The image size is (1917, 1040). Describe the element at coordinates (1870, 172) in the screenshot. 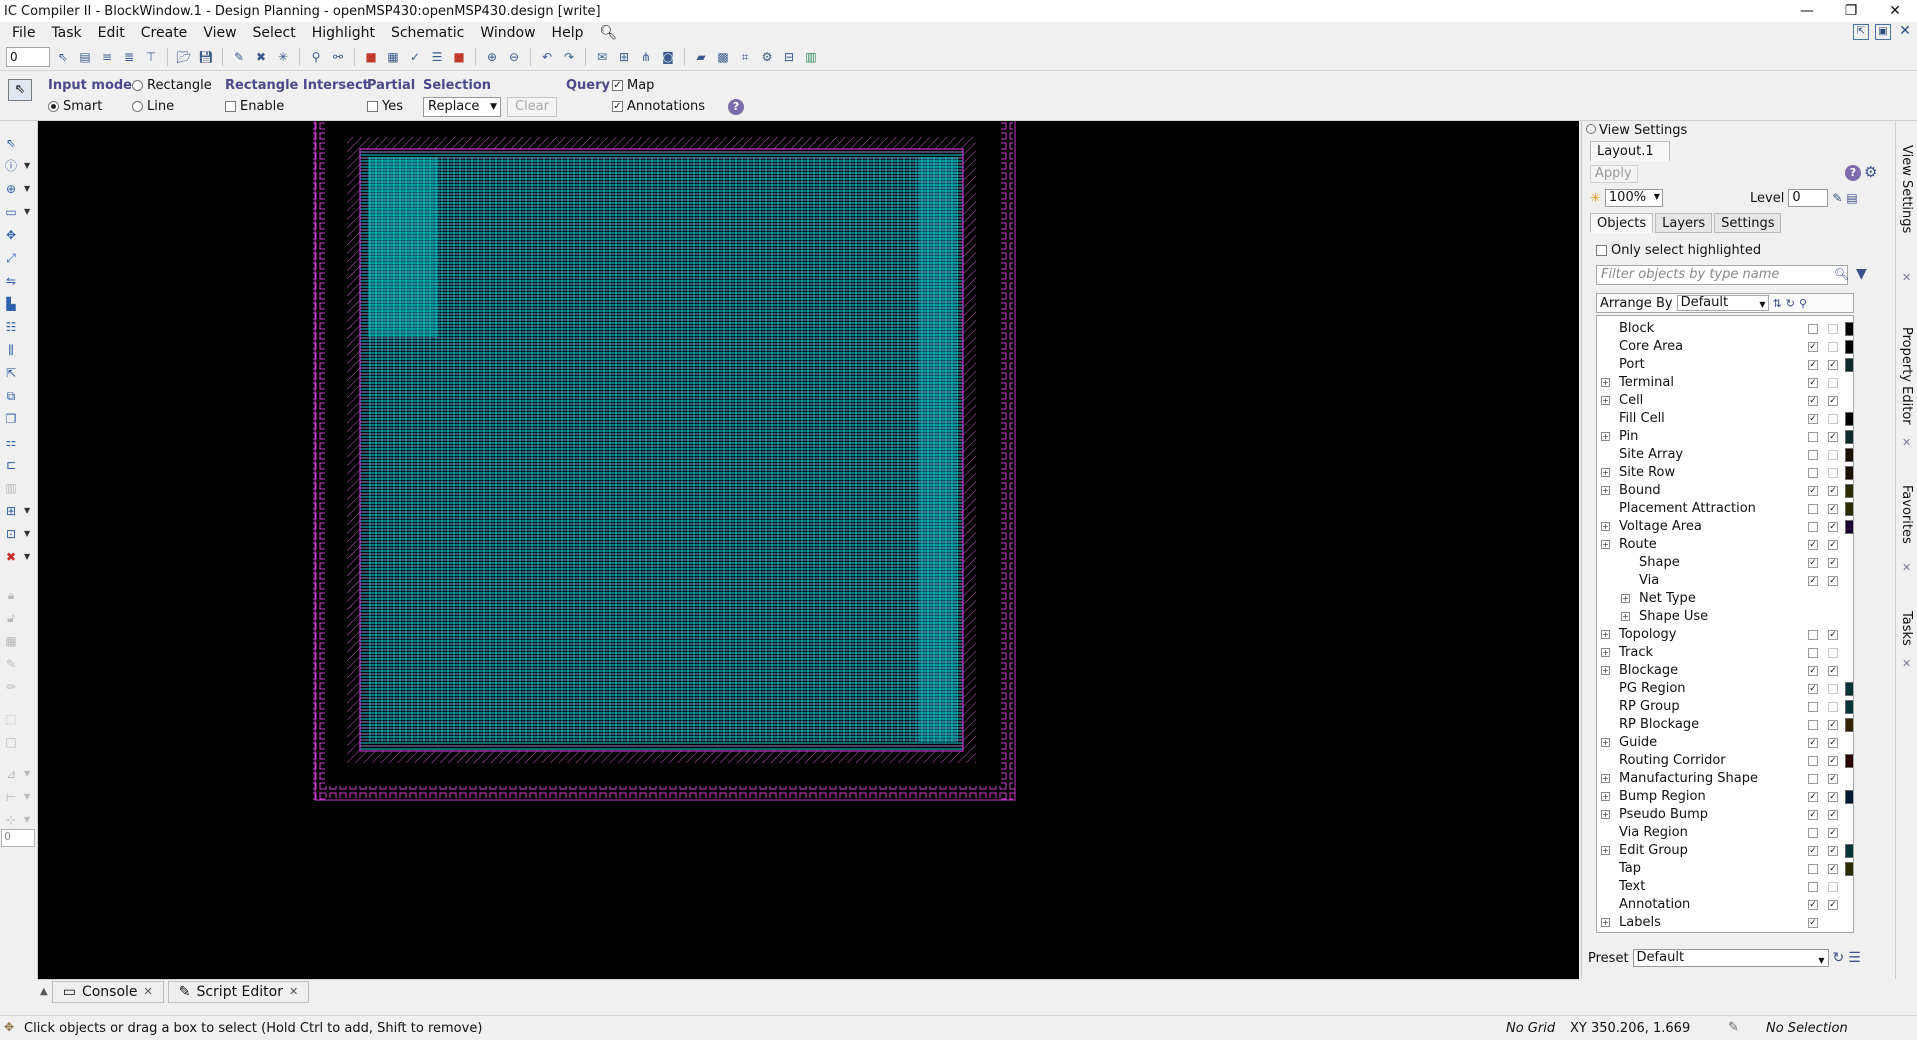

I see `gear-icon: ⚙` at that location.